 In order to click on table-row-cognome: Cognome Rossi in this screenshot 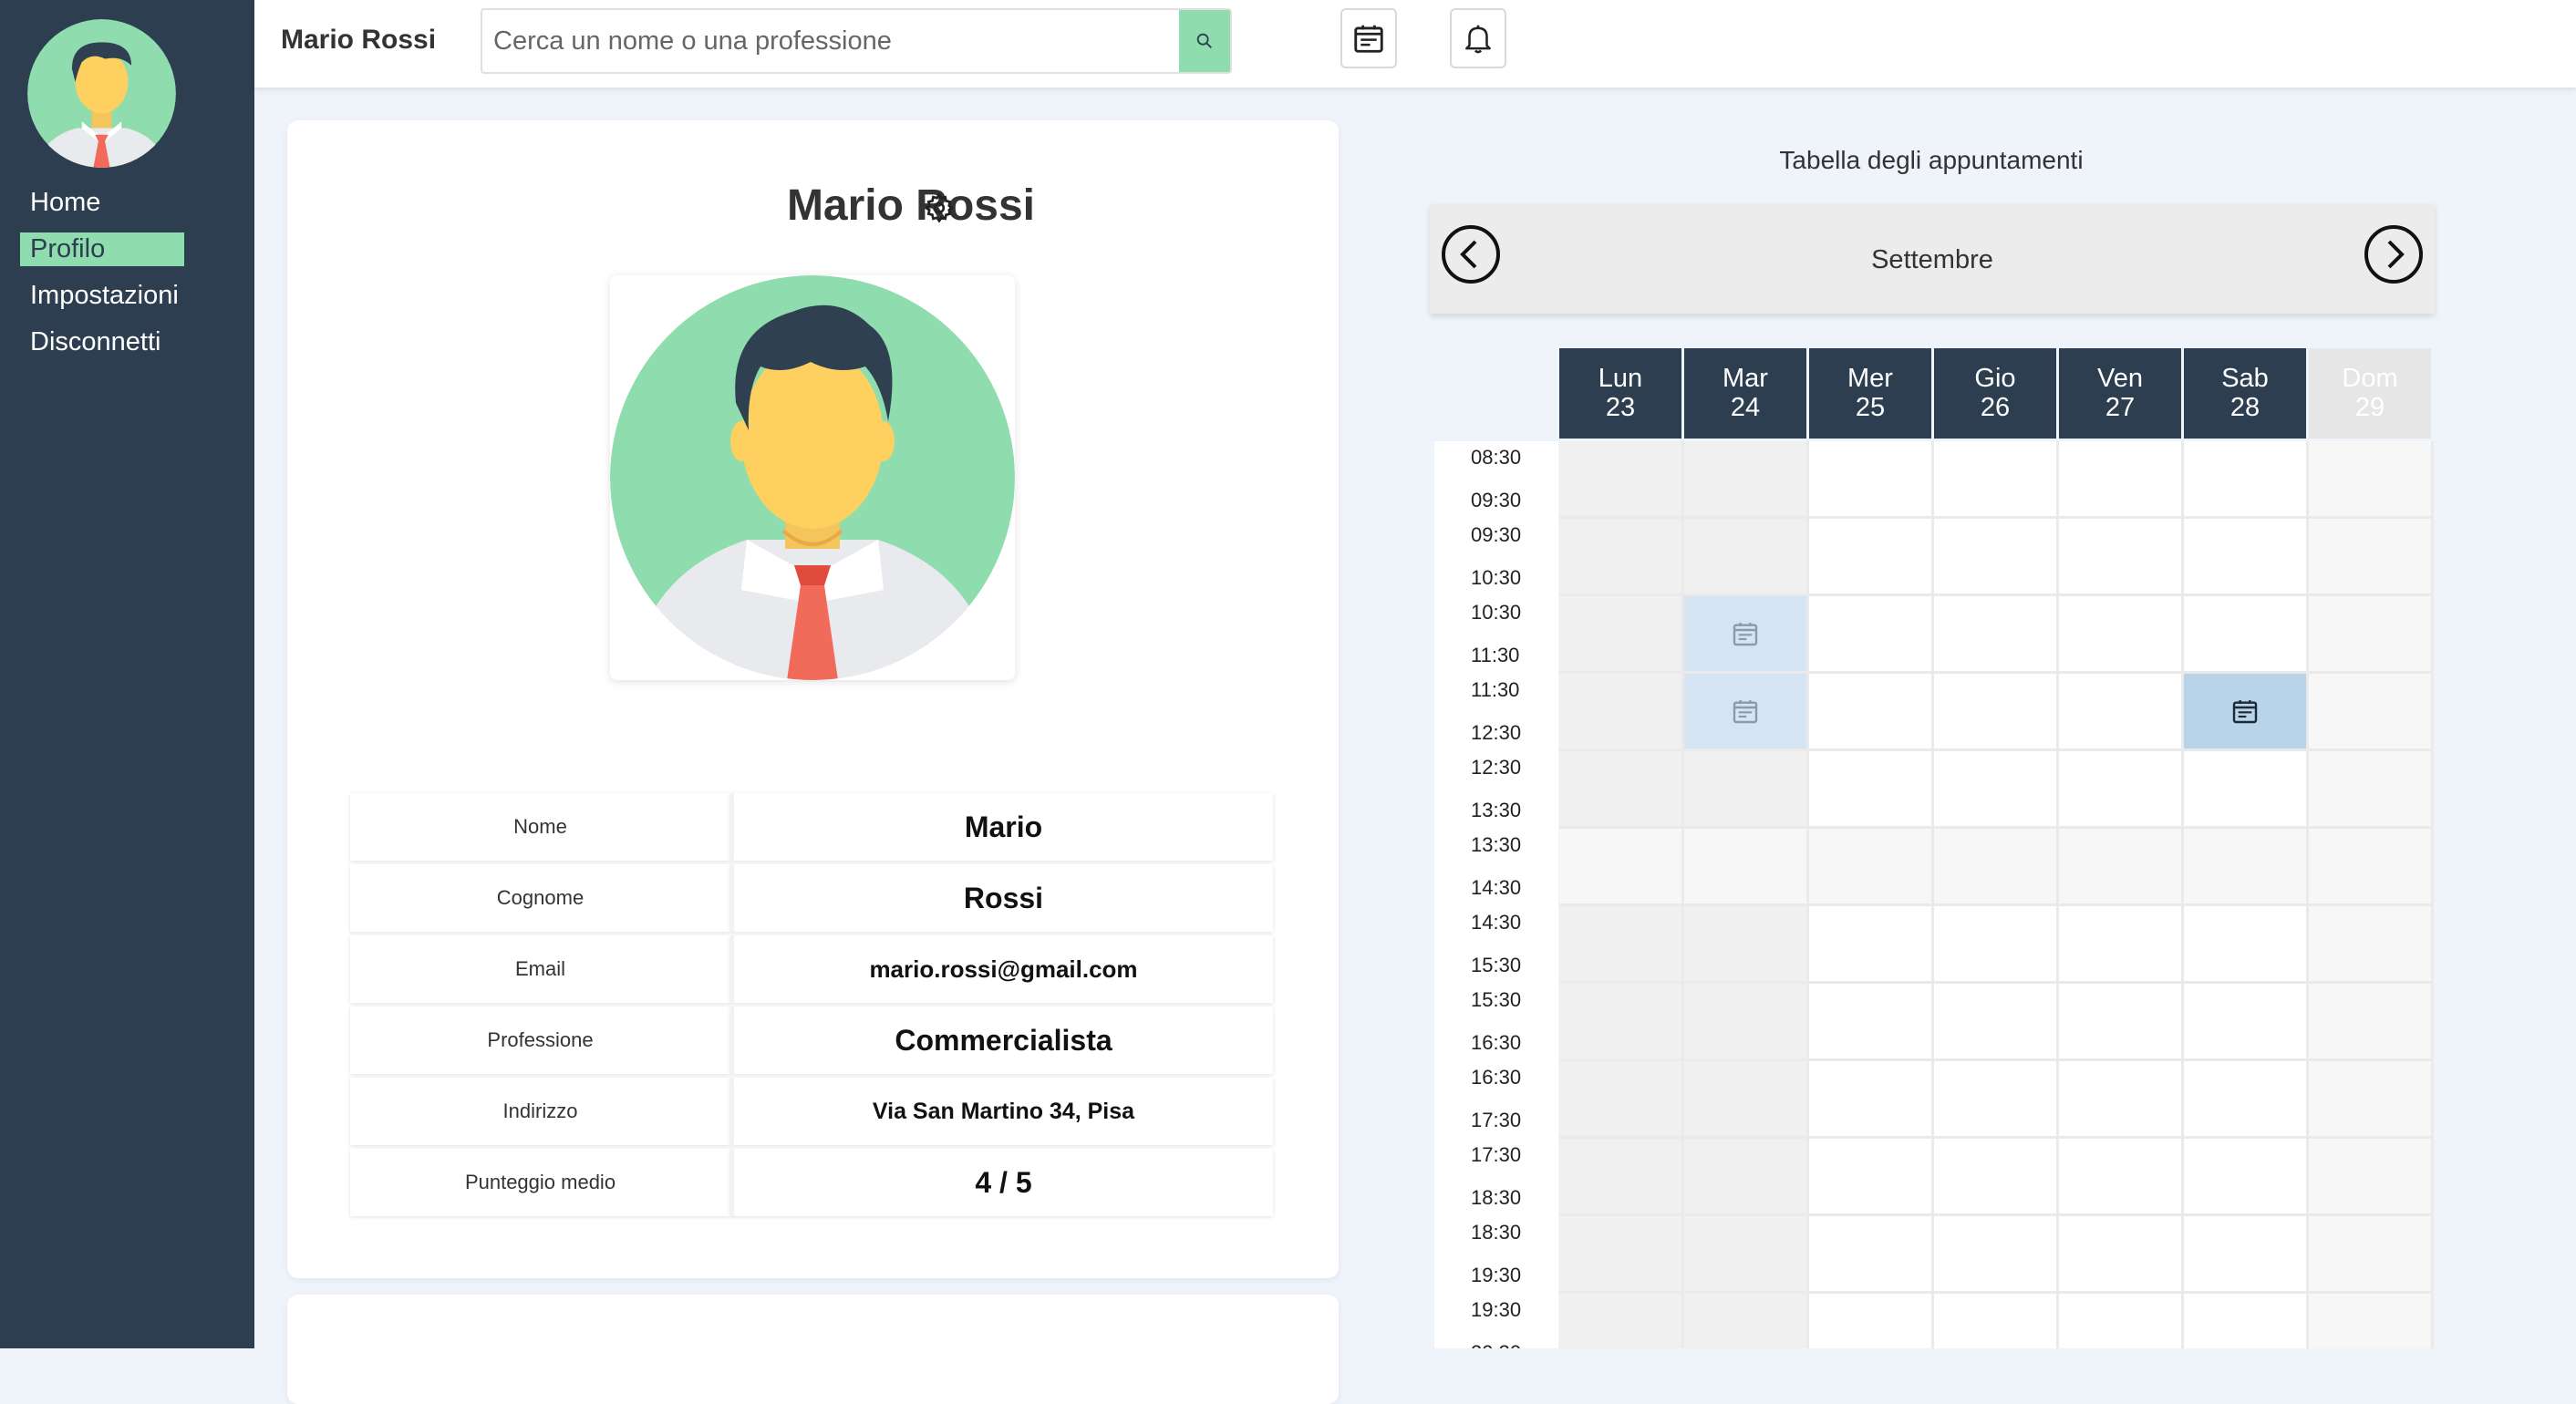, I will do `click(811, 898)`.